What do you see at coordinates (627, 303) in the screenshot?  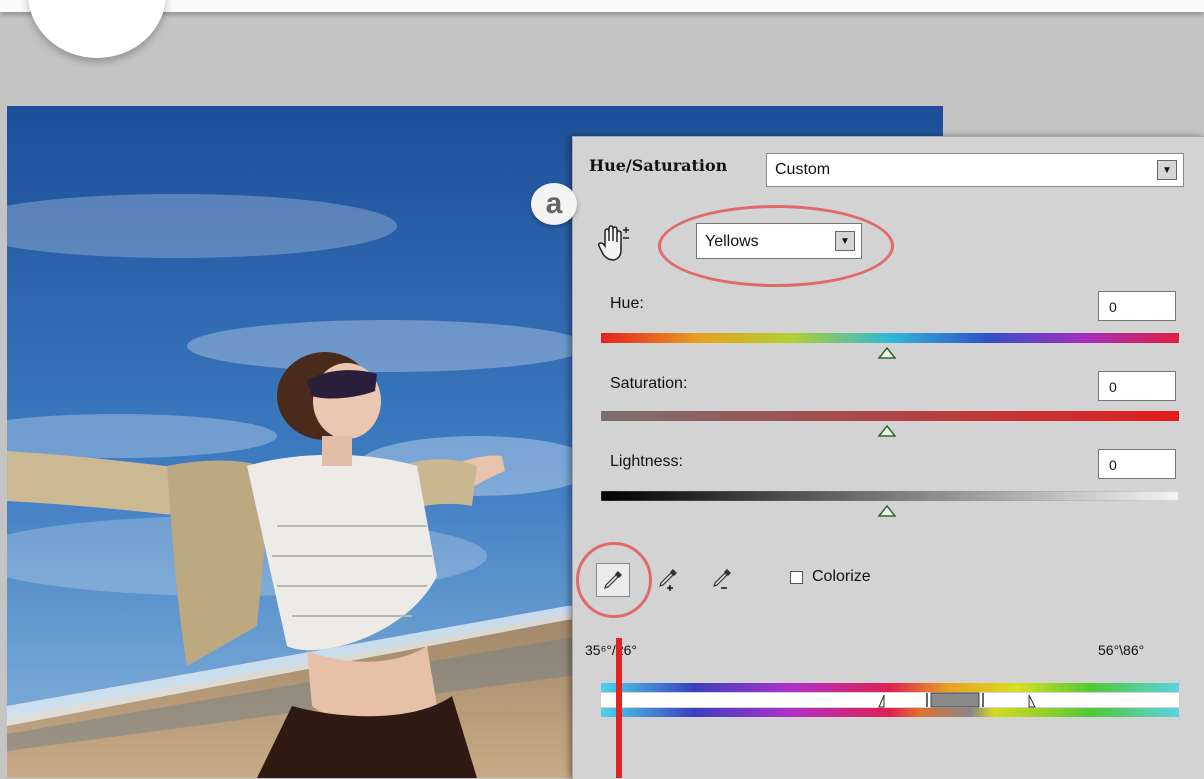 I see `hue-label: Hue:` at bounding box center [627, 303].